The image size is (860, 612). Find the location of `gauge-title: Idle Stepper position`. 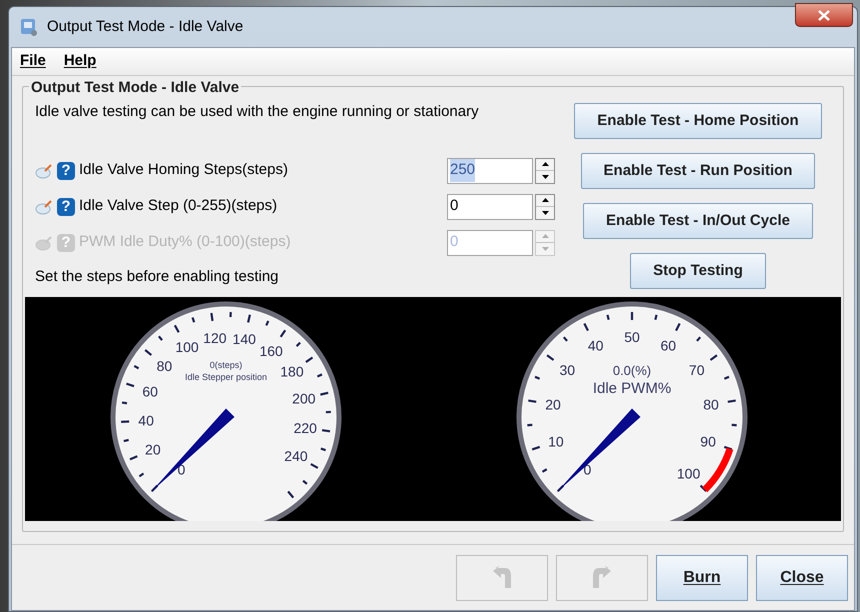

gauge-title: Idle Stepper position is located at coordinates (226, 377).